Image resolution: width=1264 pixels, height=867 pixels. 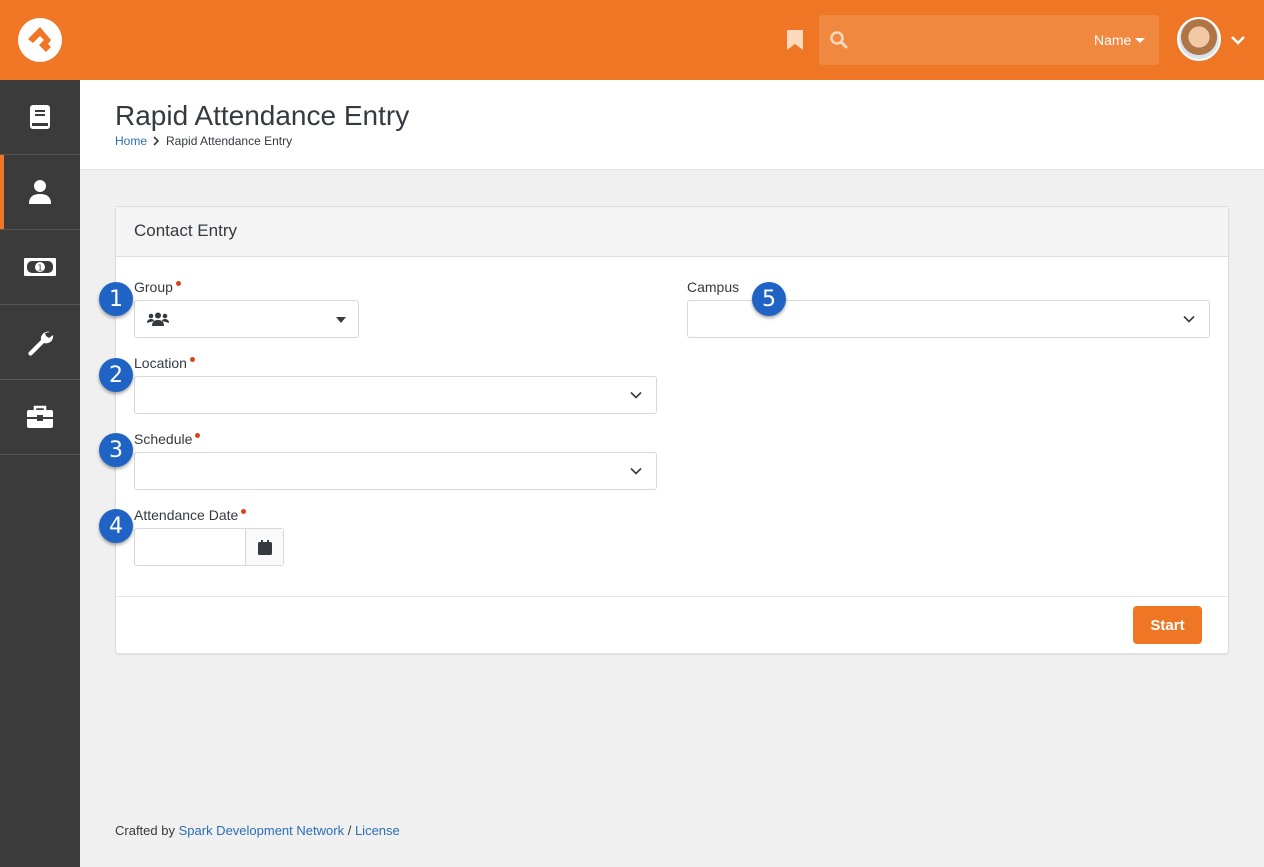 I want to click on breadcrumb: Home Rapid Attendance Entry, so click(x=203, y=141).